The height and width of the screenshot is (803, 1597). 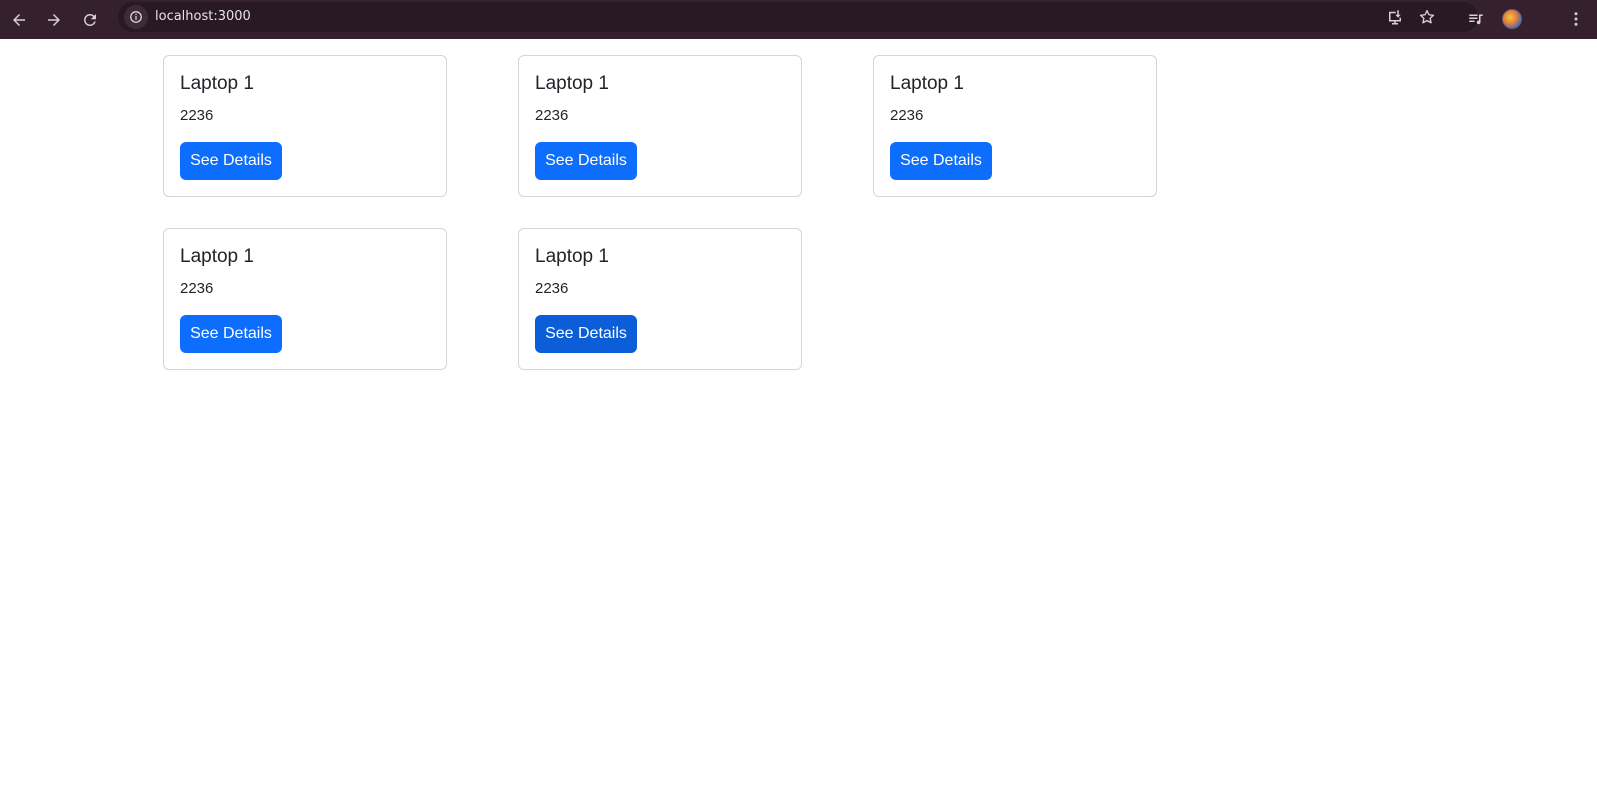 I want to click on star-icon, so click(x=1427, y=16).